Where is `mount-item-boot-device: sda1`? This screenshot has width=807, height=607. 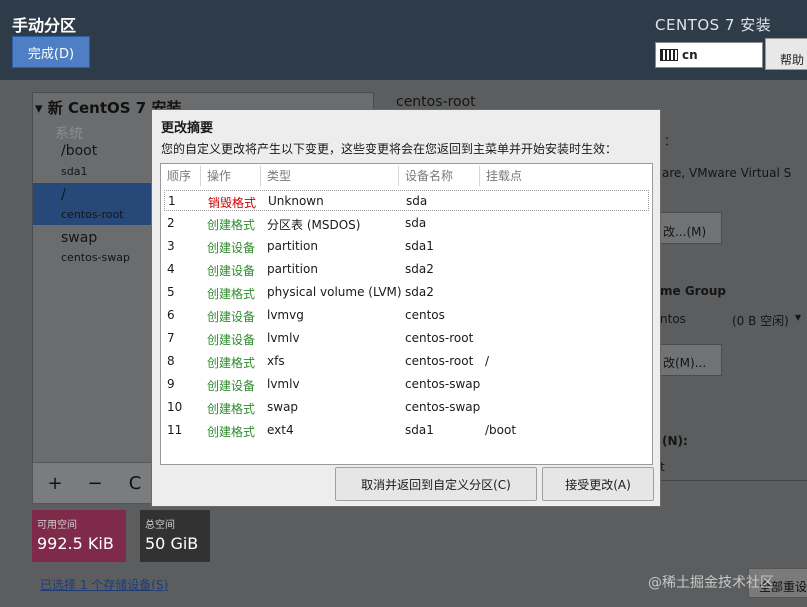
mount-item-boot-device: sda1 is located at coordinates (74, 171).